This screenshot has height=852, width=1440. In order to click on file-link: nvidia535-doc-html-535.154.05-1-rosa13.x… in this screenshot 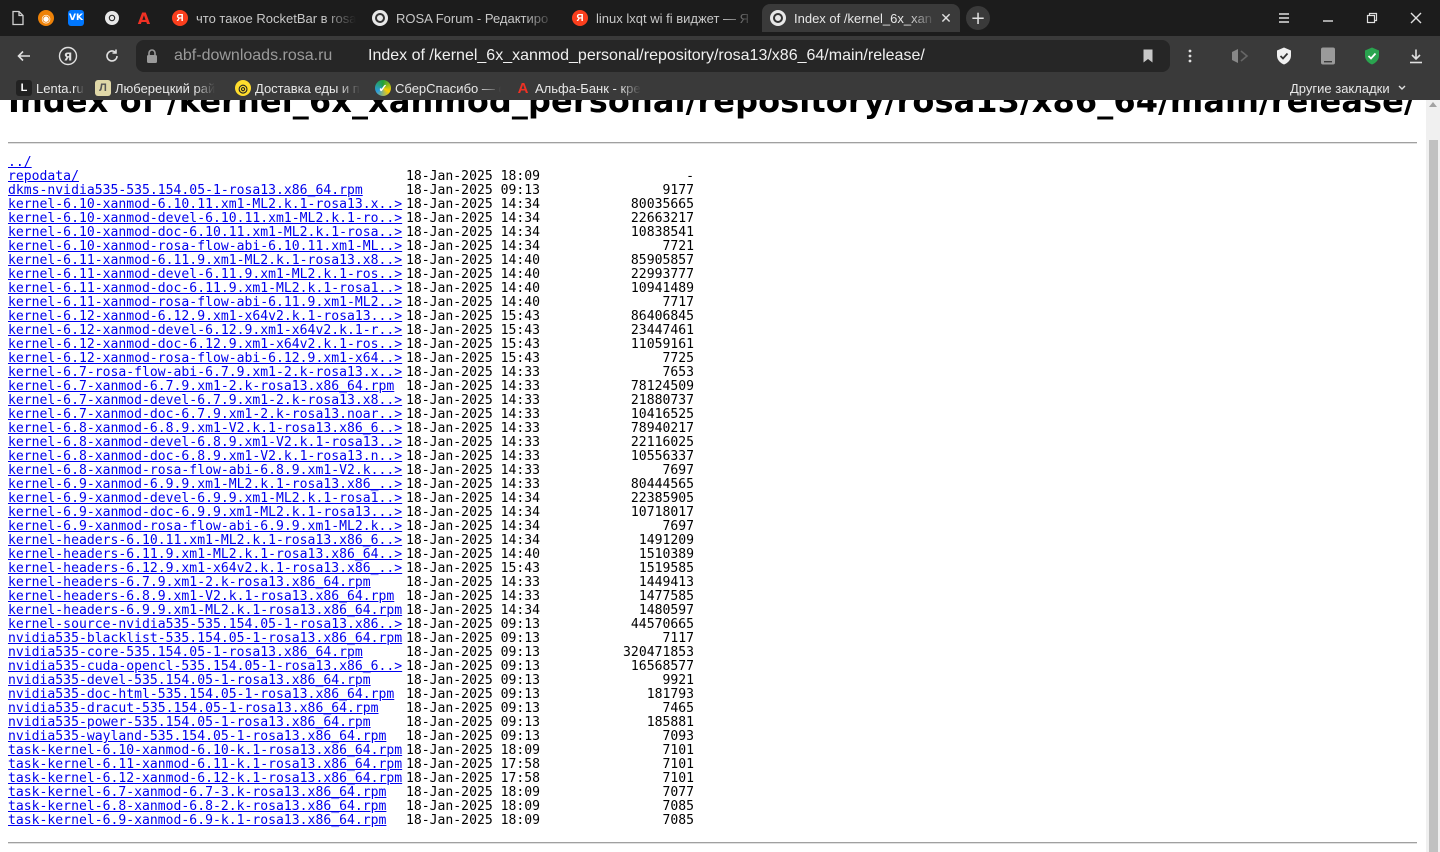, I will do `click(201, 694)`.